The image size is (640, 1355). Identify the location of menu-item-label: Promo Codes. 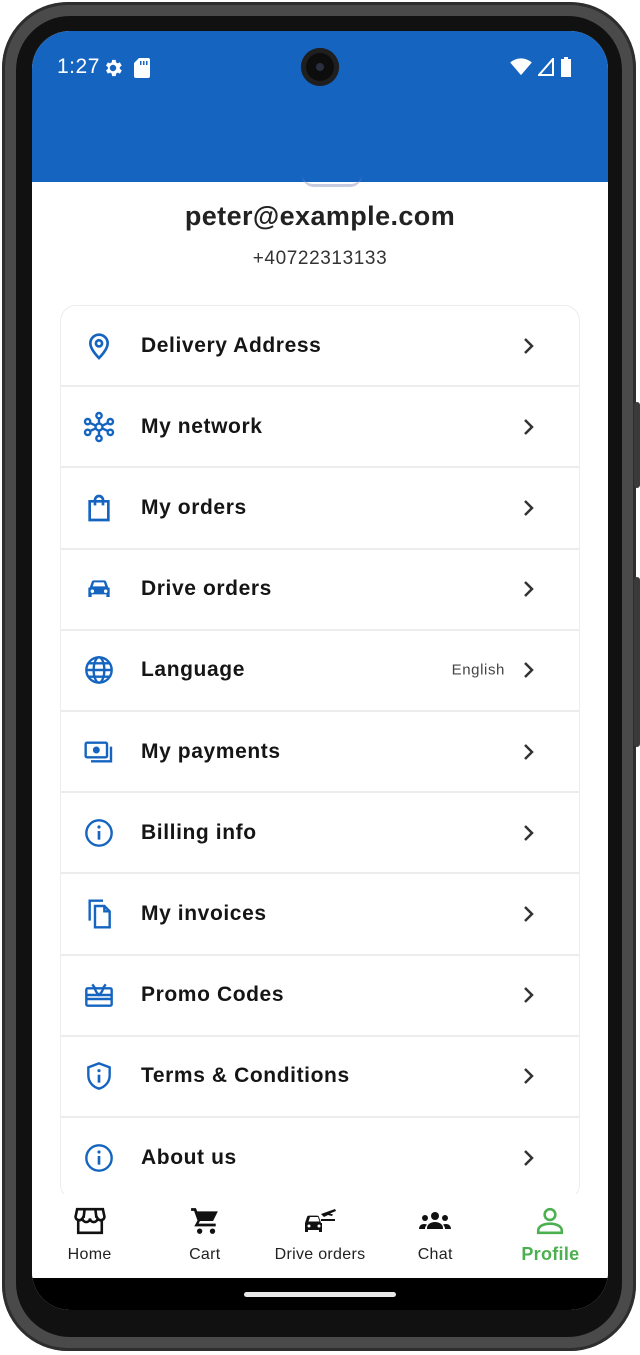
(213, 995).